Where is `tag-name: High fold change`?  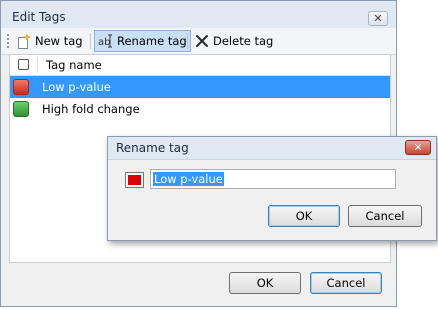 tag-name: High fold change is located at coordinates (91, 109).